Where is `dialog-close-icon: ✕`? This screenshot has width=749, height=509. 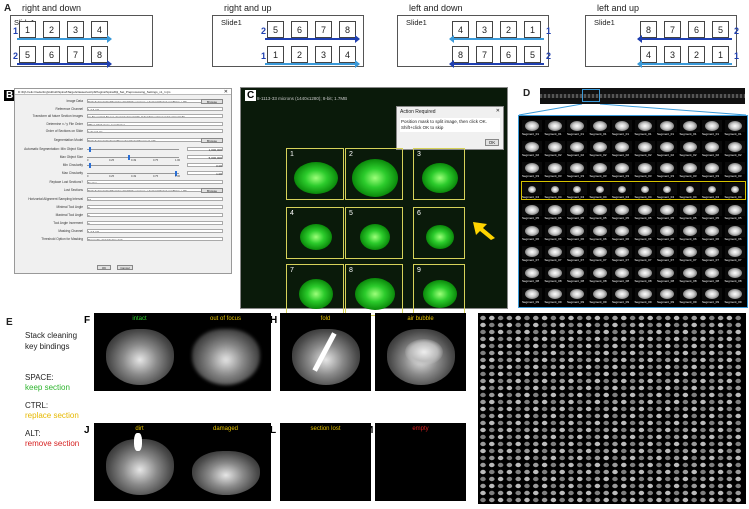 dialog-close-icon: ✕ is located at coordinates (498, 111).